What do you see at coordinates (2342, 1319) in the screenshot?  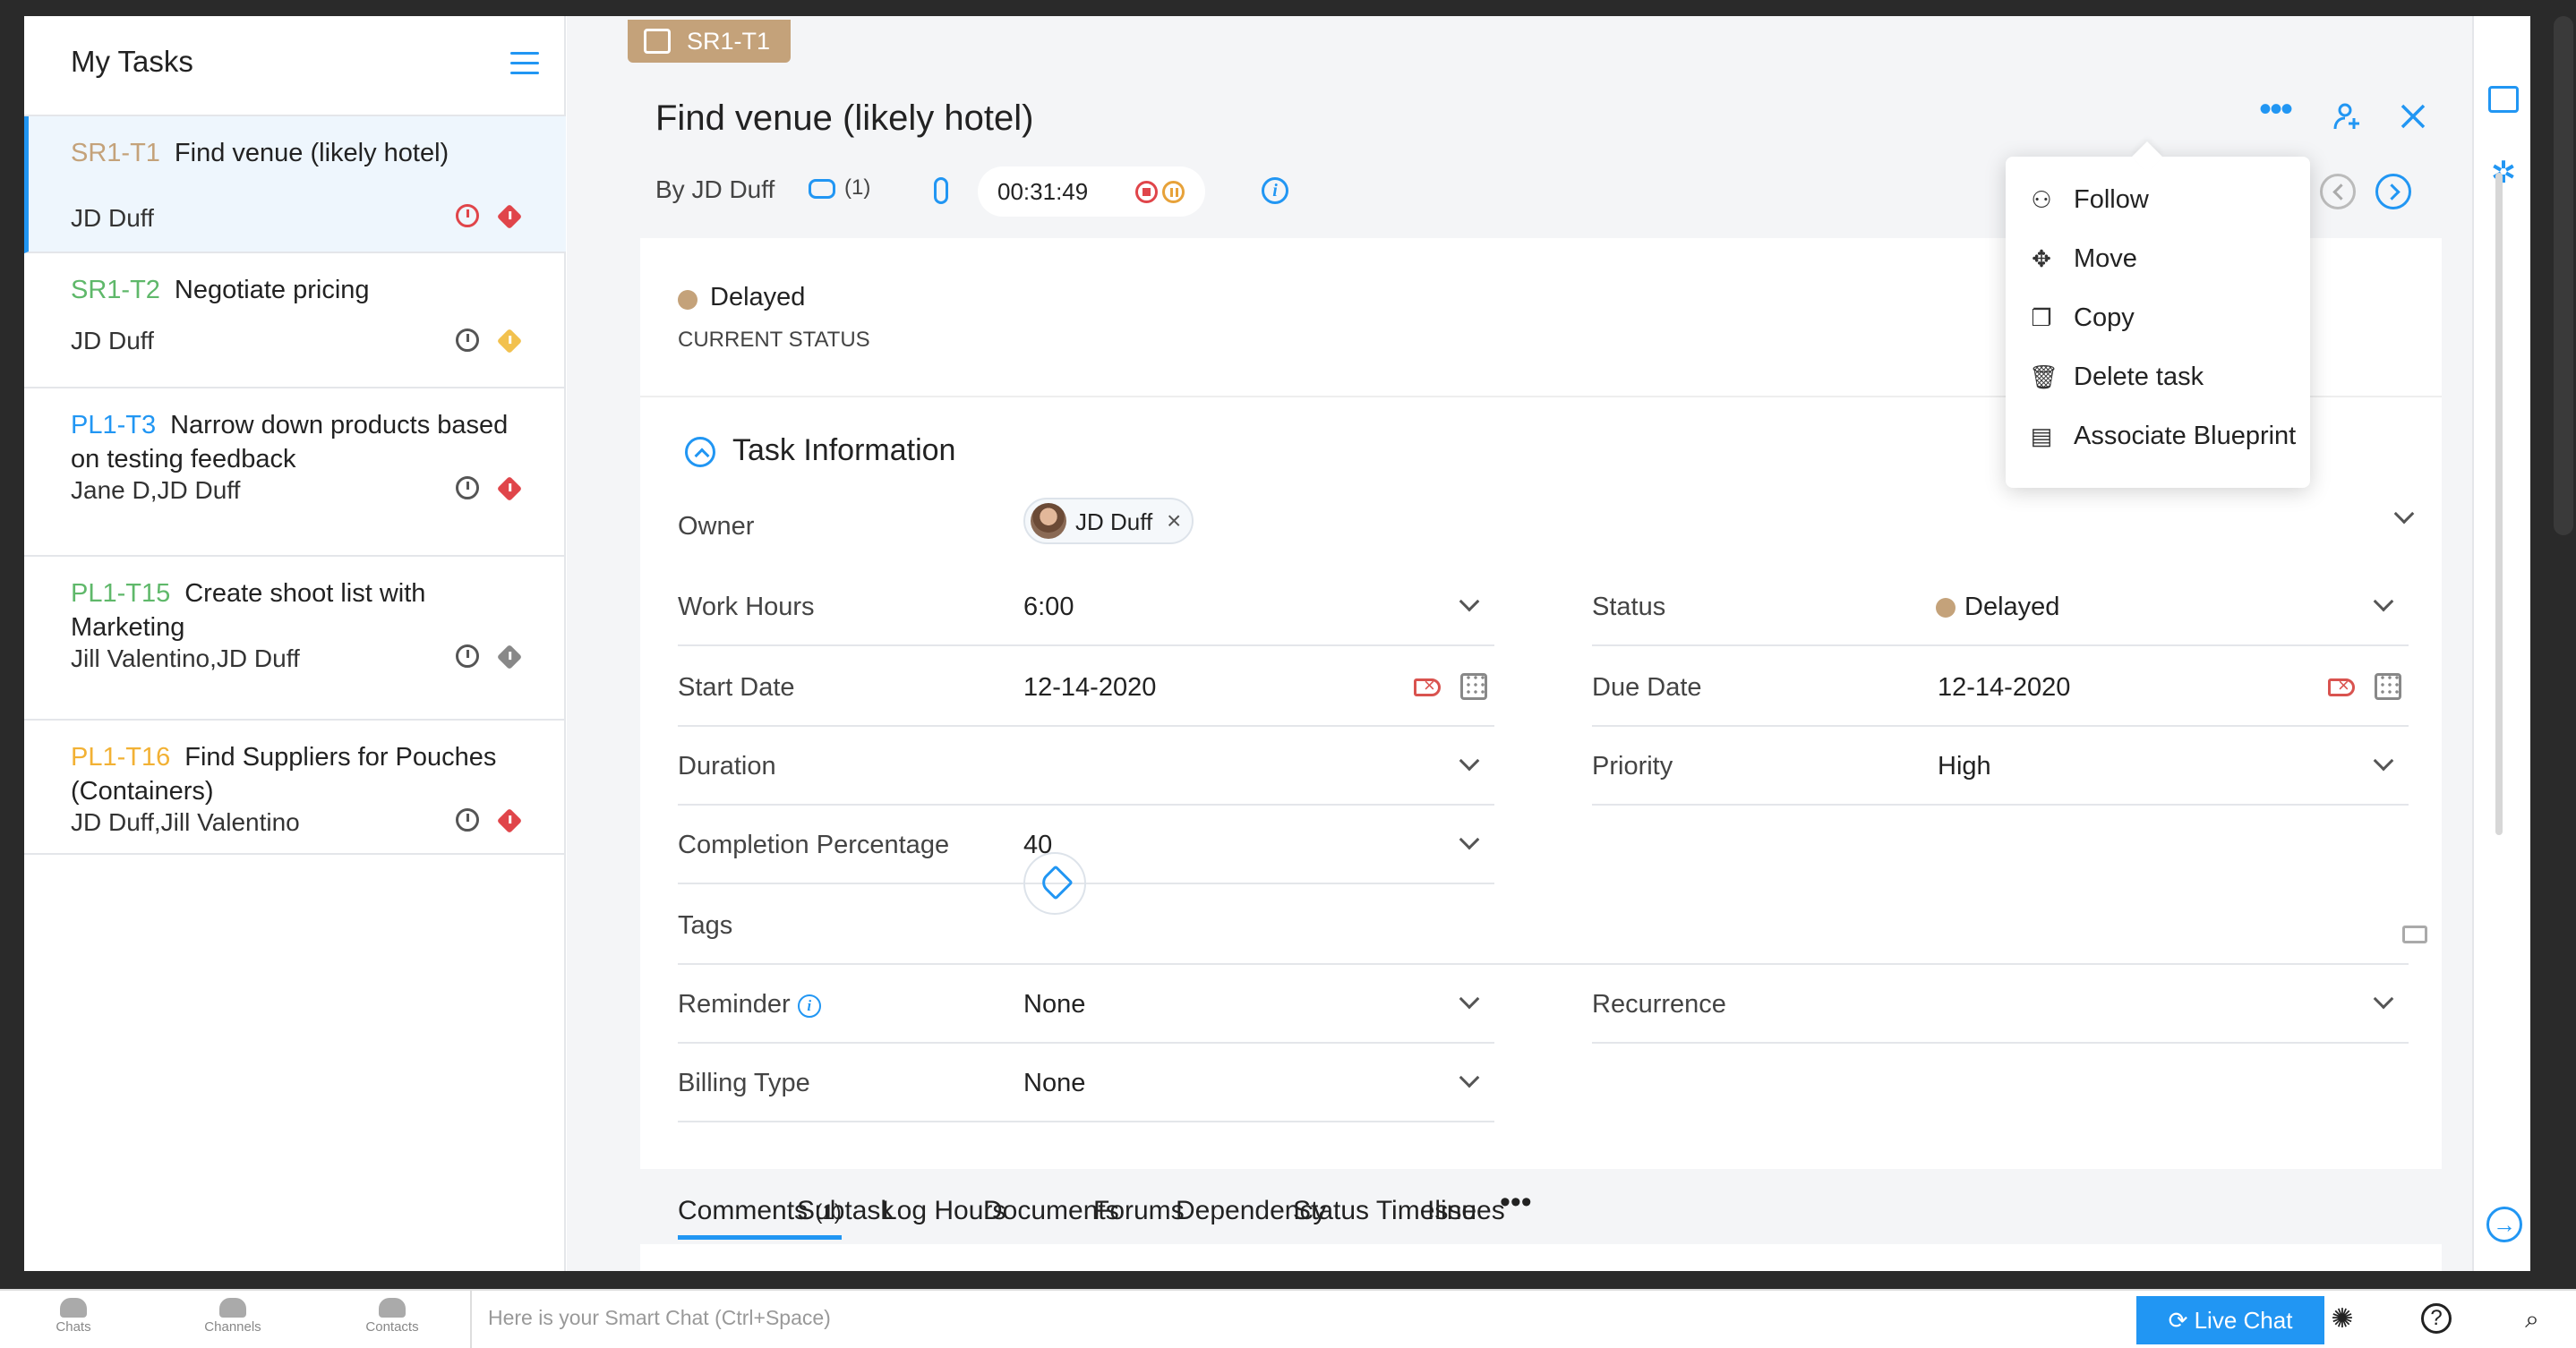 I see `announcement-icon: ✺` at bounding box center [2342, 1319].